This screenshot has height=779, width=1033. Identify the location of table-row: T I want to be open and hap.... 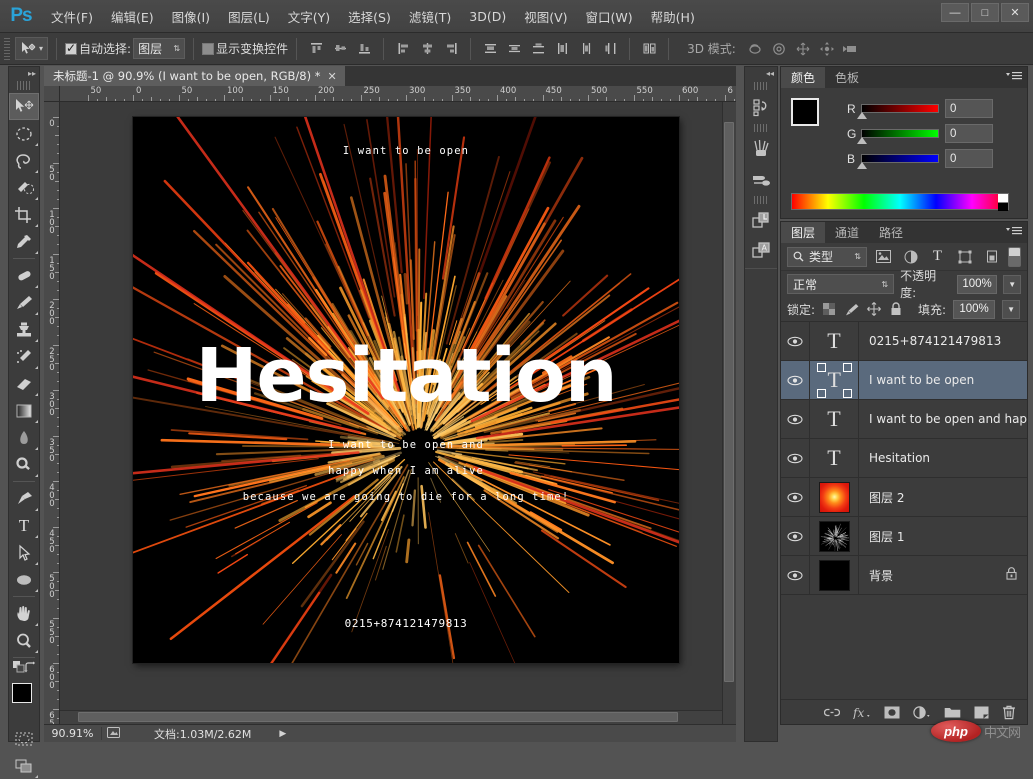
(904, 419).